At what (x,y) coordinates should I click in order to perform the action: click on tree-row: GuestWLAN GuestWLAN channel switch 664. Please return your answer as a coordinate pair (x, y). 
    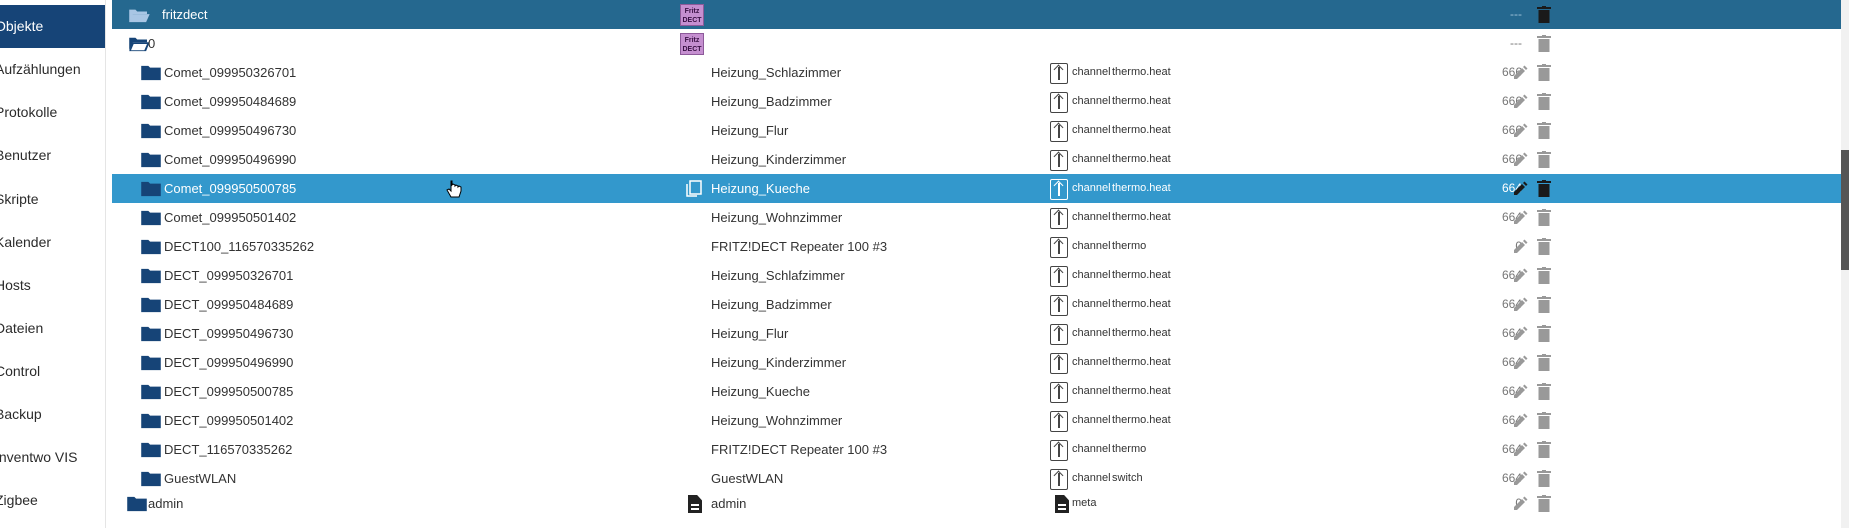
    Looking at the image, I should click on (979, 478).